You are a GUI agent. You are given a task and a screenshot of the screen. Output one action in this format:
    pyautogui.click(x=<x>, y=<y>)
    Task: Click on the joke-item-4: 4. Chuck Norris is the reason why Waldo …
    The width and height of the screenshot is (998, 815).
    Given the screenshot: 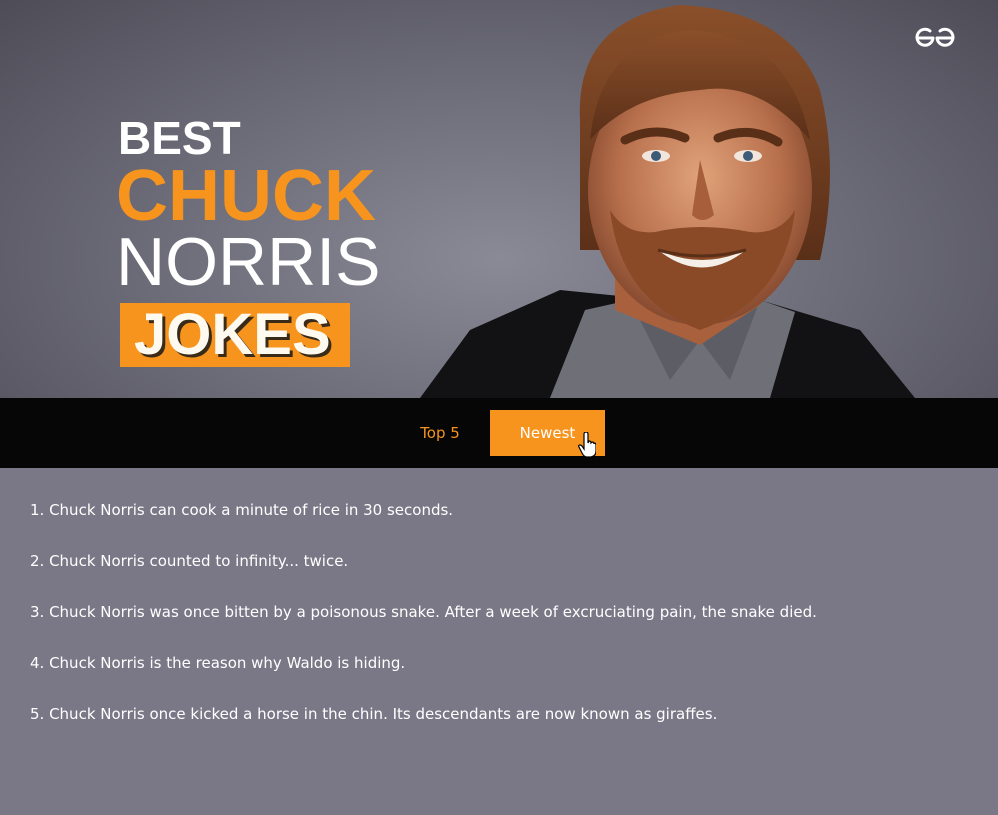 What is the action you would take?
    pyautogui.click(x=218, y=663)
    